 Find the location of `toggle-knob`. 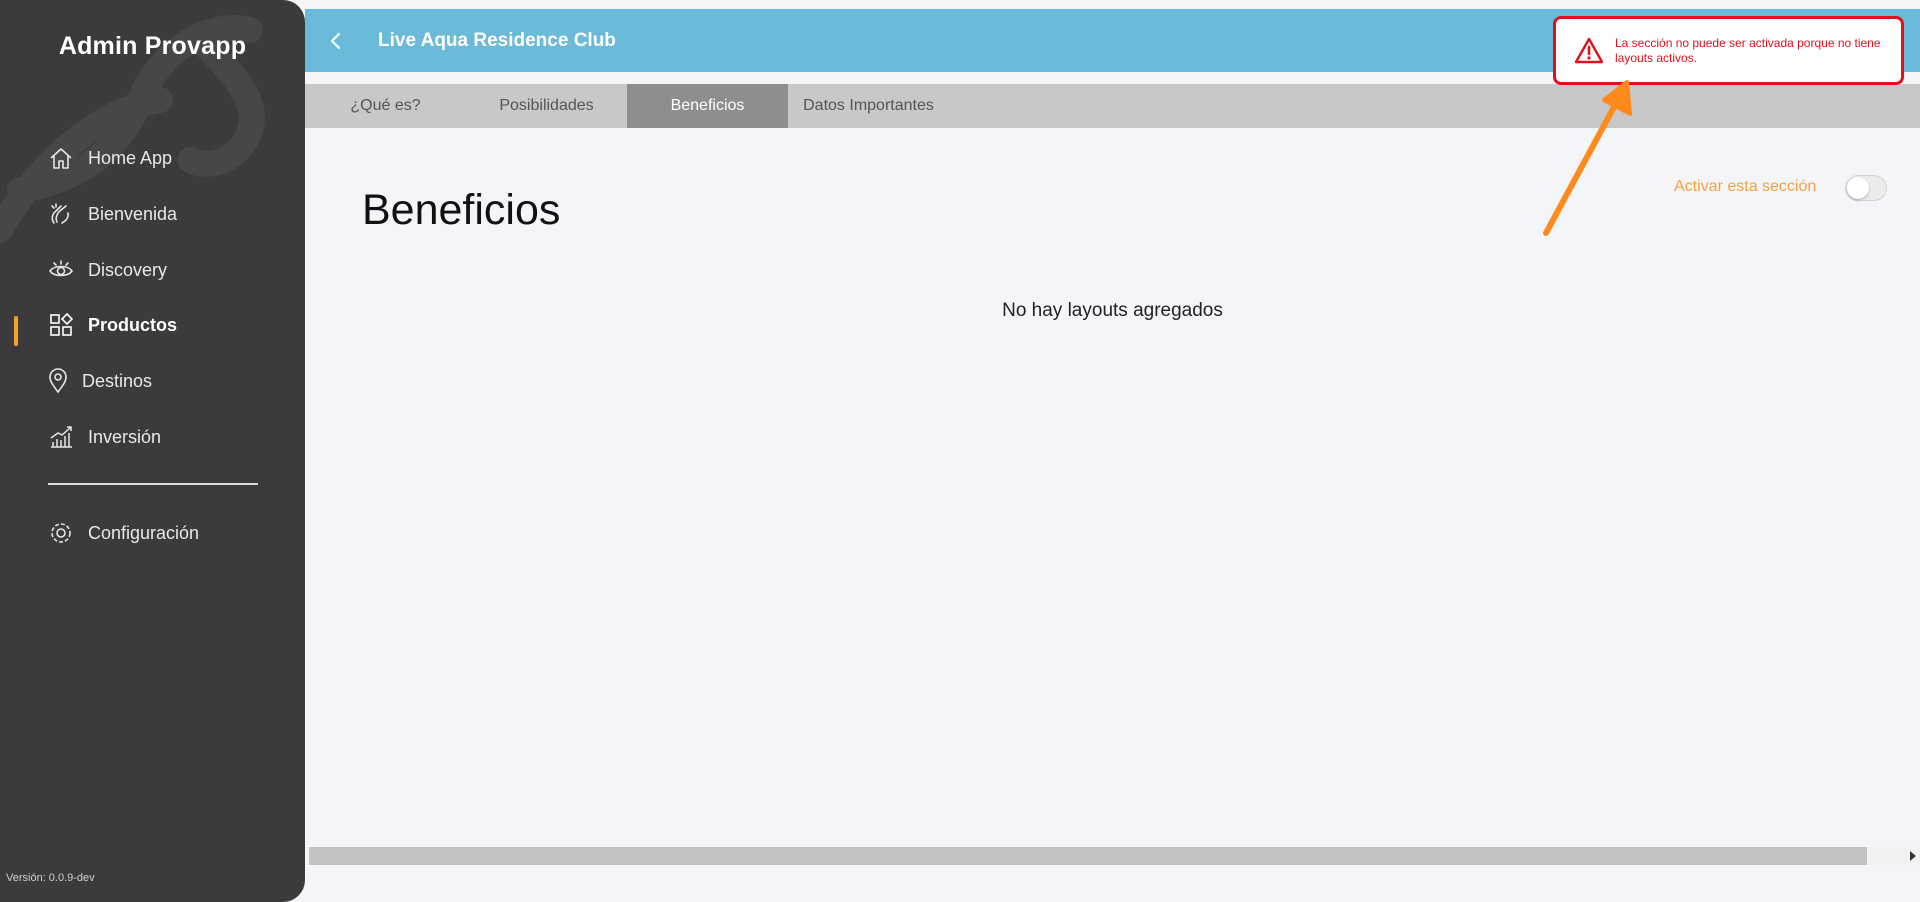

toggle-knob is located at coordinates (1858, 188).